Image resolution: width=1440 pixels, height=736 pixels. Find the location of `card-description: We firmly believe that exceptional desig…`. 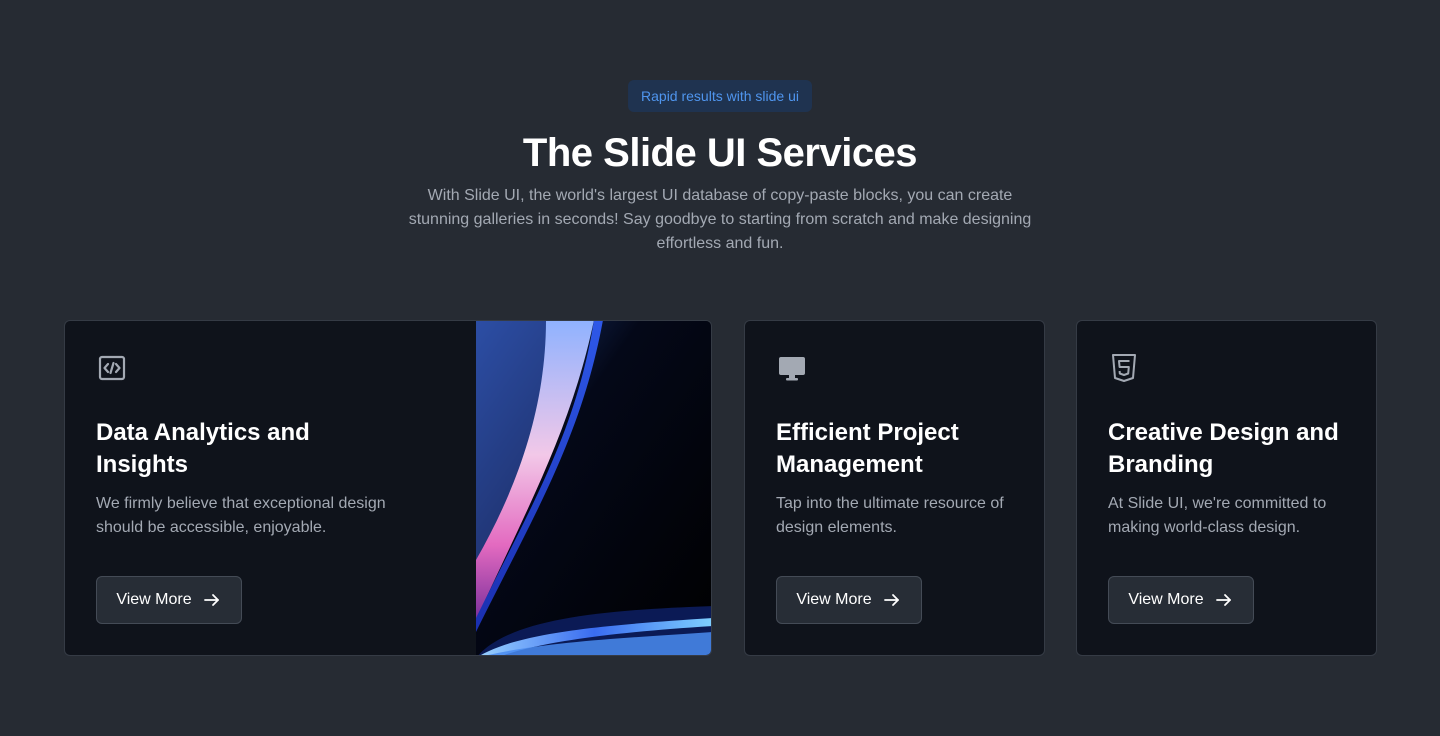

card-description: We firmly believe that exceptional desig… is located at coordinates (241, 515).